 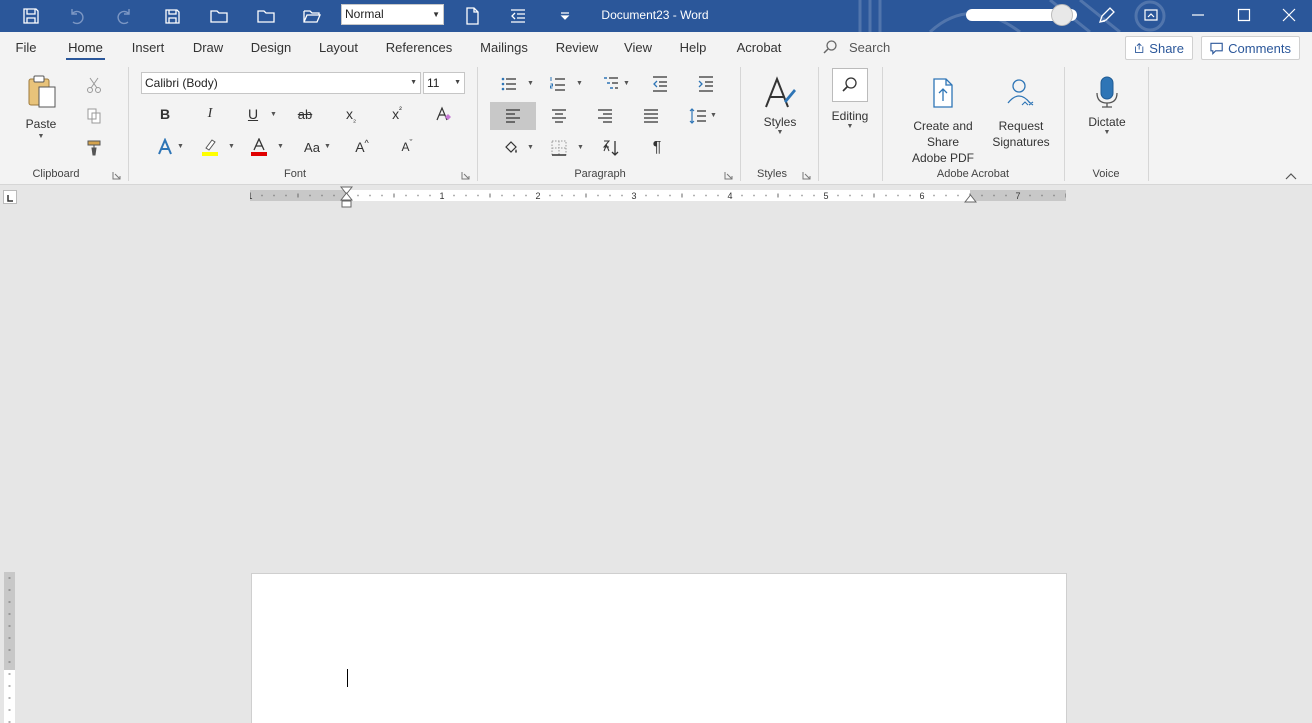 What do you see at coordinates (559, 116) in the screenshot?
I see `align-center-button` at bounding box center [559, 116].